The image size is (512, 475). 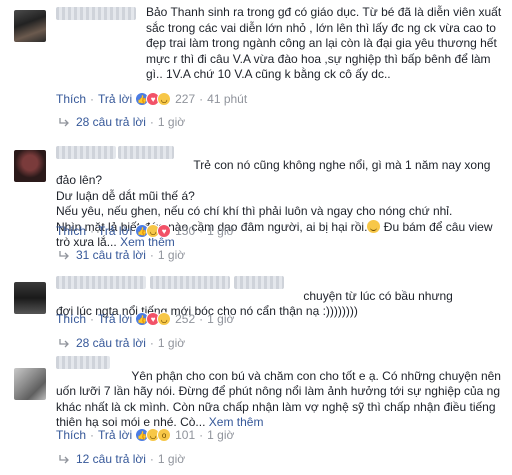 I want to click on comment-actions: Thích · Trả lời 👍 ♥ ◡ 227 · 41 phút, so click(x=152, y=99).